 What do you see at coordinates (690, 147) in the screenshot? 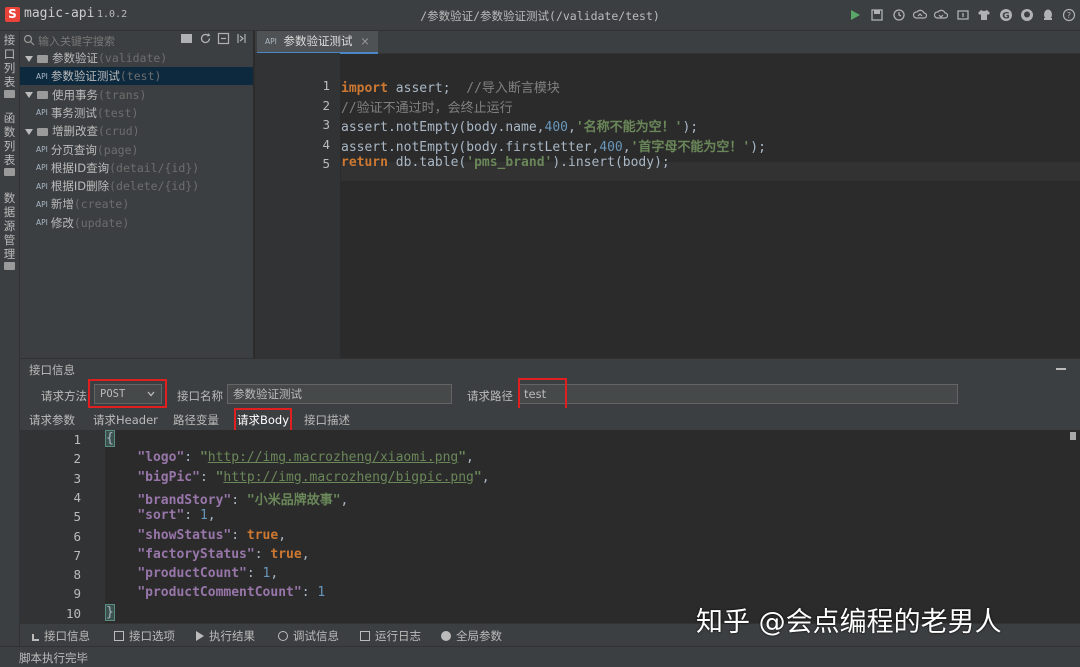
I see `code-token: '首字母不能为空！'` at bounding box center [690, 147].